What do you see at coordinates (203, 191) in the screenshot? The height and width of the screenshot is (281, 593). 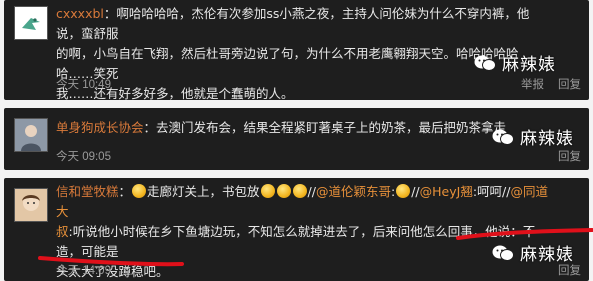 I see `comment-segment: 走廊灯关上，书包放` at bounding box center [203, 191].